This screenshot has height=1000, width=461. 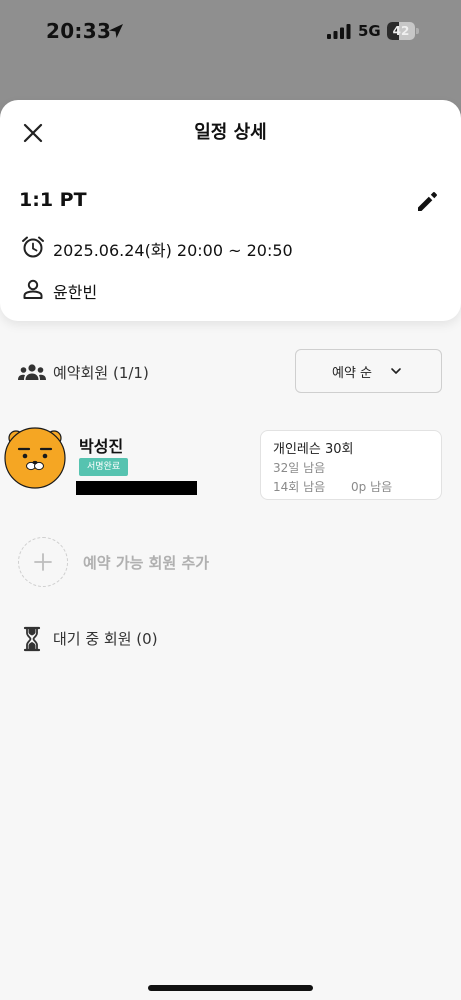 What do you see at coordinates (230, 988) in the screenshot?
I see `home-indicator` at bounding box center [230, 988].